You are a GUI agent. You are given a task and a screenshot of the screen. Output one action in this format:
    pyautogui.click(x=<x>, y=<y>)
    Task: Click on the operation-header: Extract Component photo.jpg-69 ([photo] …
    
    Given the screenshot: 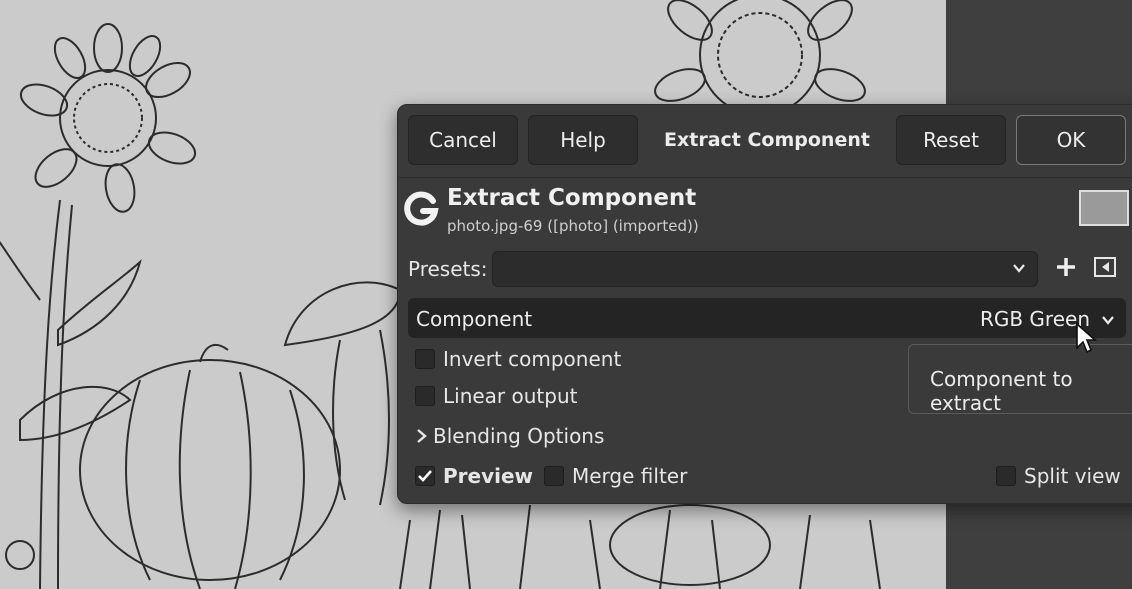 What is the action you would take?
    pyautogui.click(x=765, y=212)
    